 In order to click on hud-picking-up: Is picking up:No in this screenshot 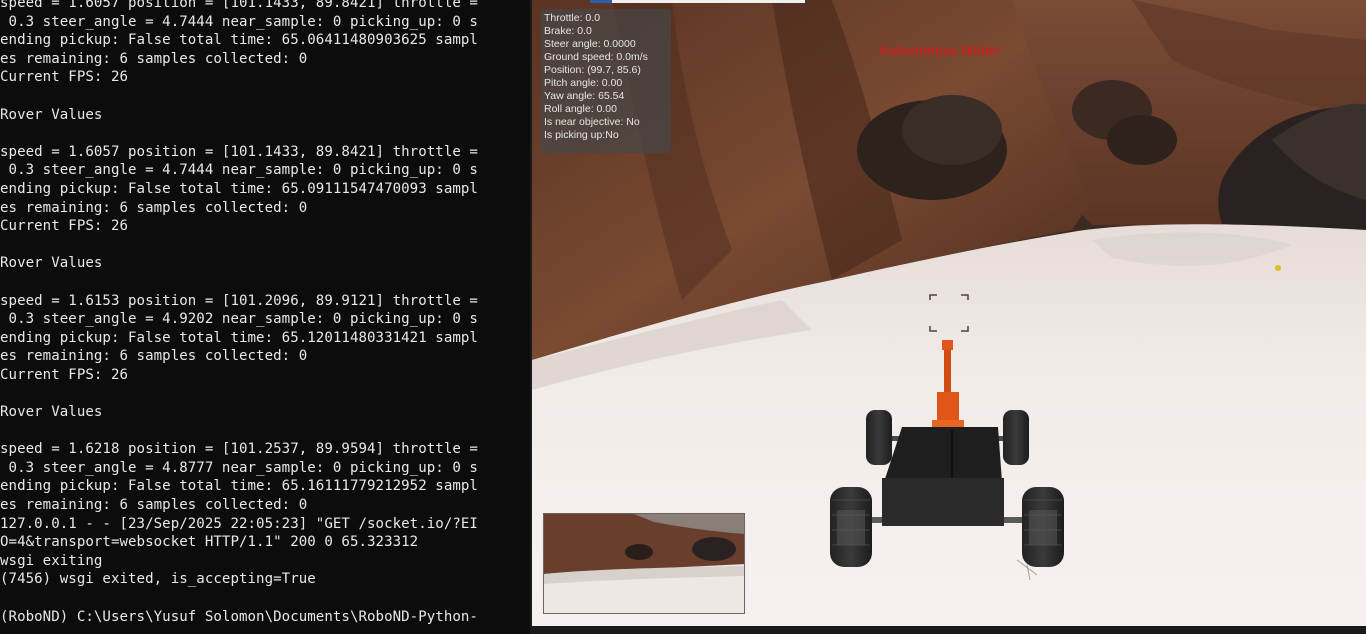, I will do `click(581, 135)`.